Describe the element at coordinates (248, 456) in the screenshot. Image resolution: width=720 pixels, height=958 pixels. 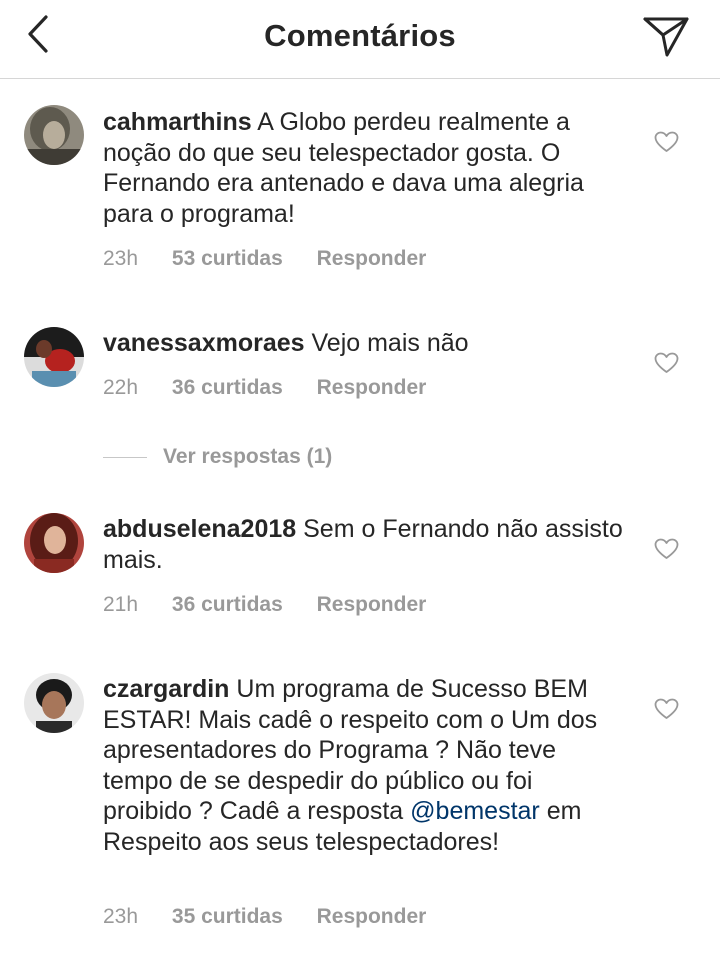
I see `view-replies-label: Ver respostas (1)` at that location.